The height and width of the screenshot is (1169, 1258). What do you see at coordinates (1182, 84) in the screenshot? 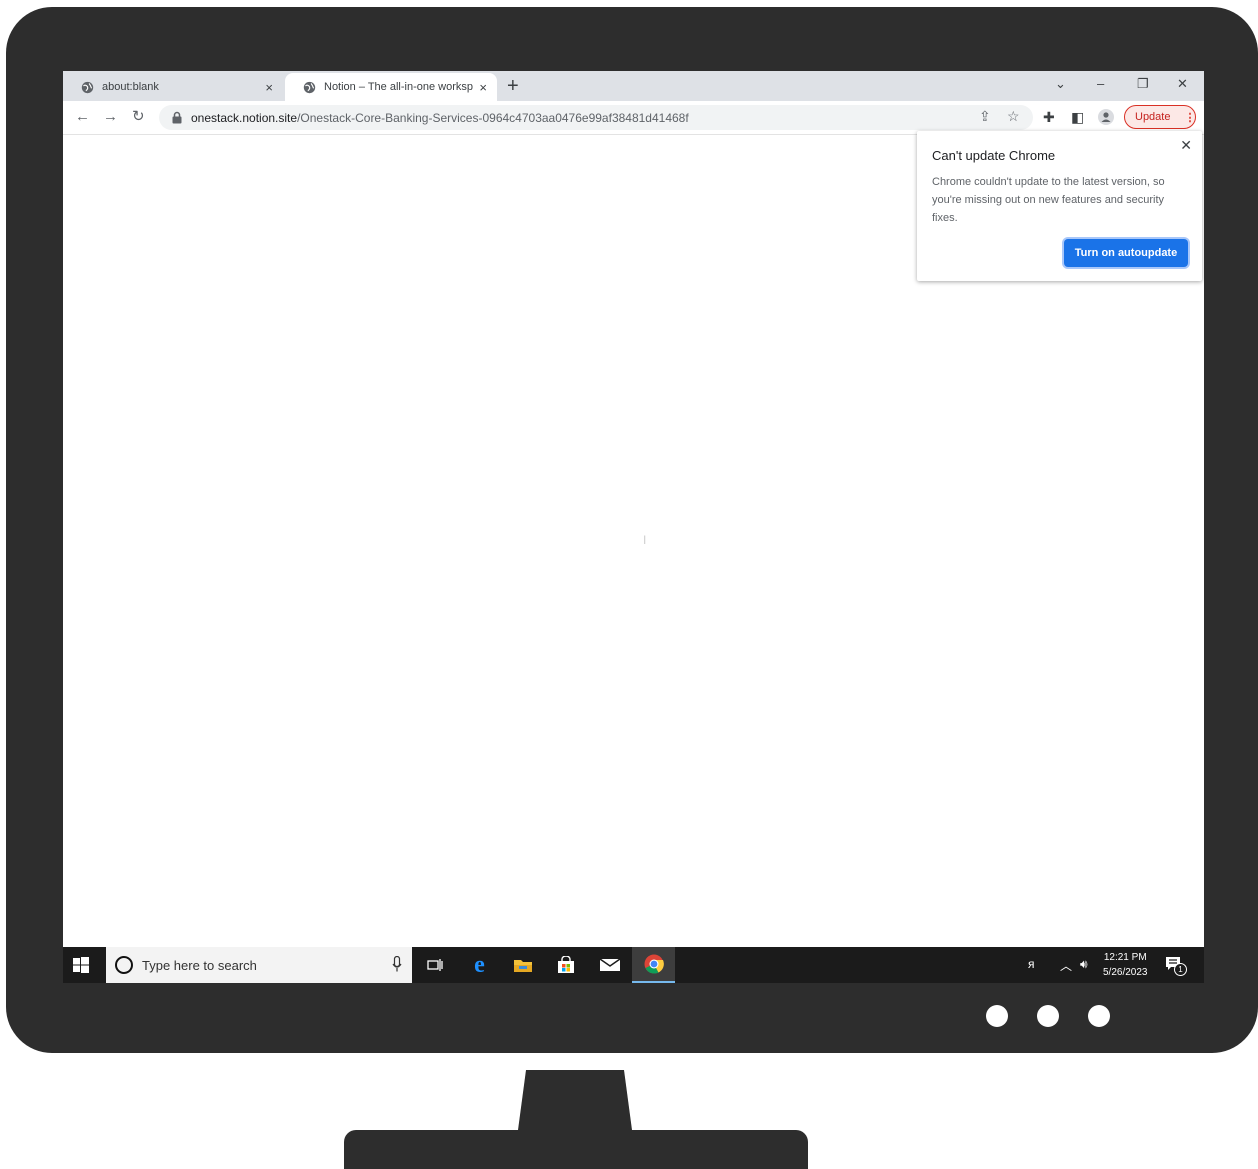
I see `close-window-button: ✕` at bounding box center [1182, 84].